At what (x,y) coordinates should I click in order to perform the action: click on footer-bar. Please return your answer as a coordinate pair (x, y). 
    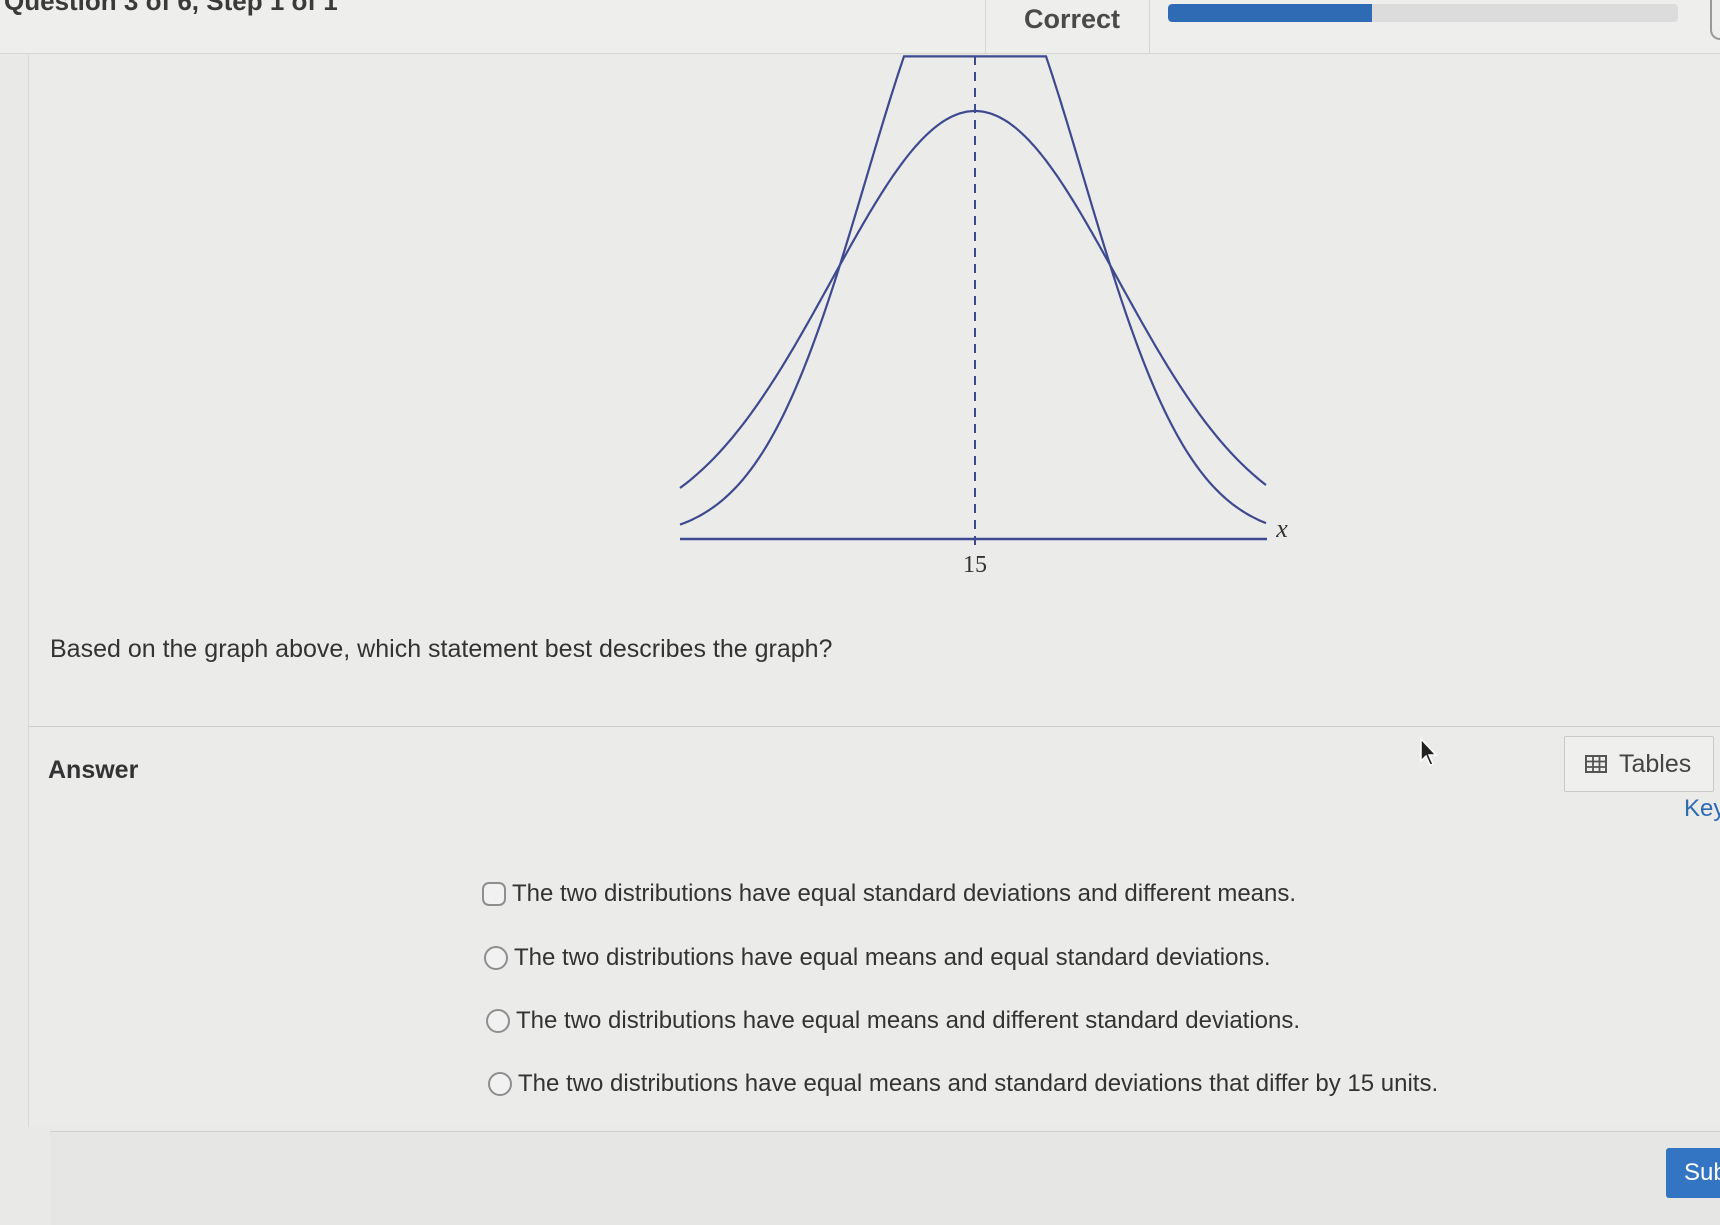
    Looking at the image, I should click on (885, 1178).